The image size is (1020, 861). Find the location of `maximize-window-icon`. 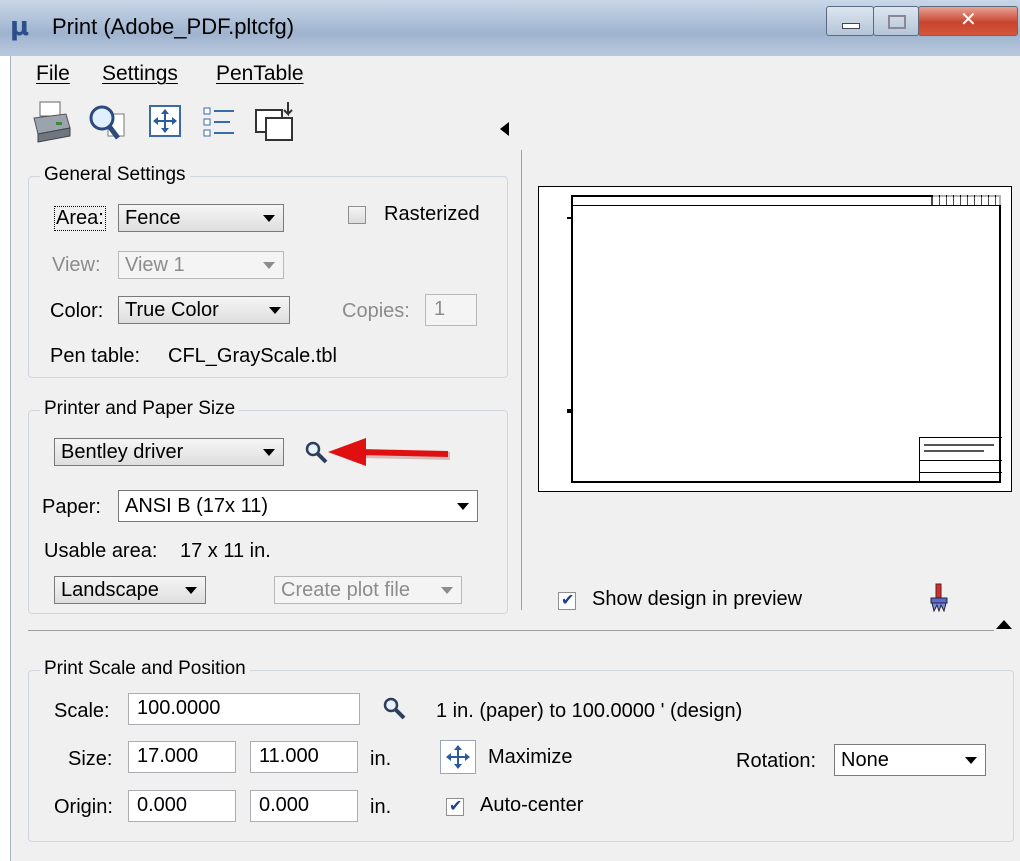

maximize-window-icon is located at coordinates (897, 22).